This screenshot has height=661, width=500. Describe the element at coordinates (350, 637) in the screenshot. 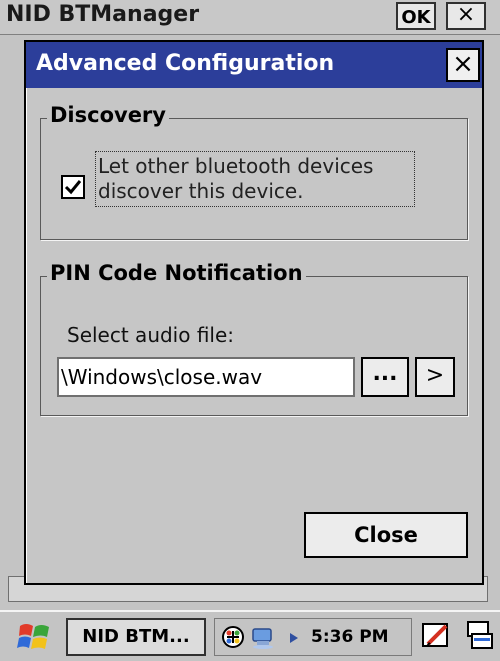

I see `clock-time: 5:36 PM` at that location.